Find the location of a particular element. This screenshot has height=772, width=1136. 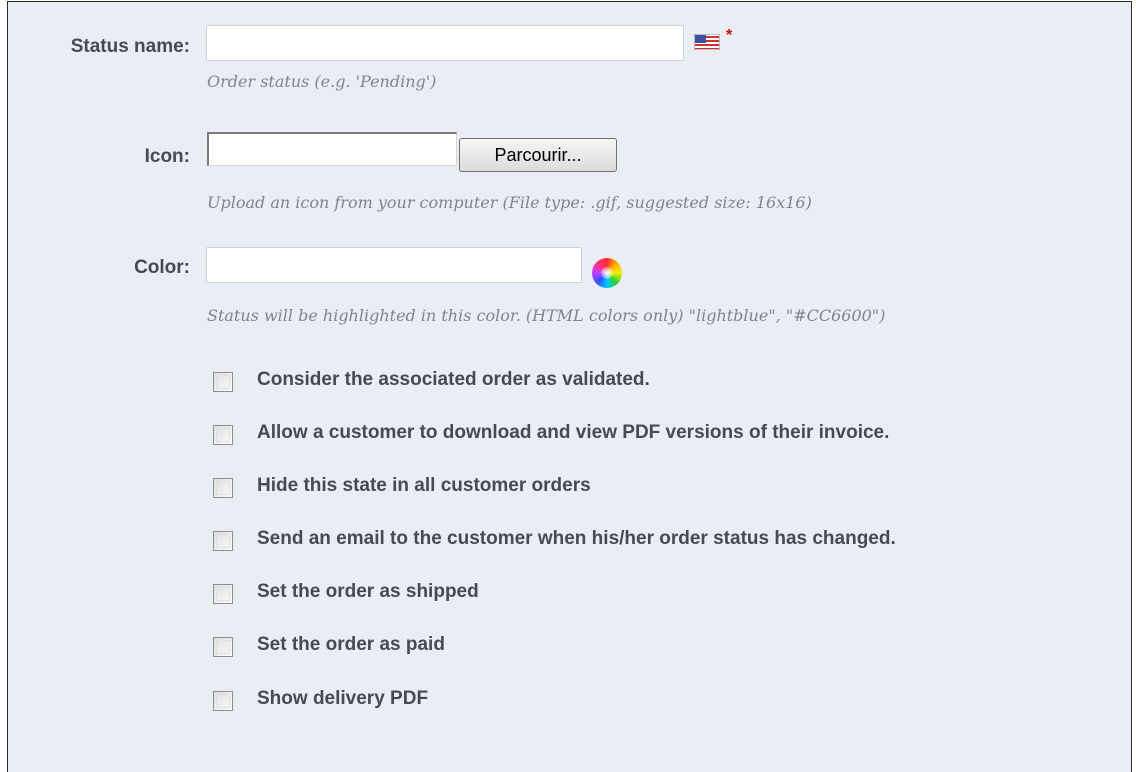

validated-checkbox is located at coordinates (223, 382).